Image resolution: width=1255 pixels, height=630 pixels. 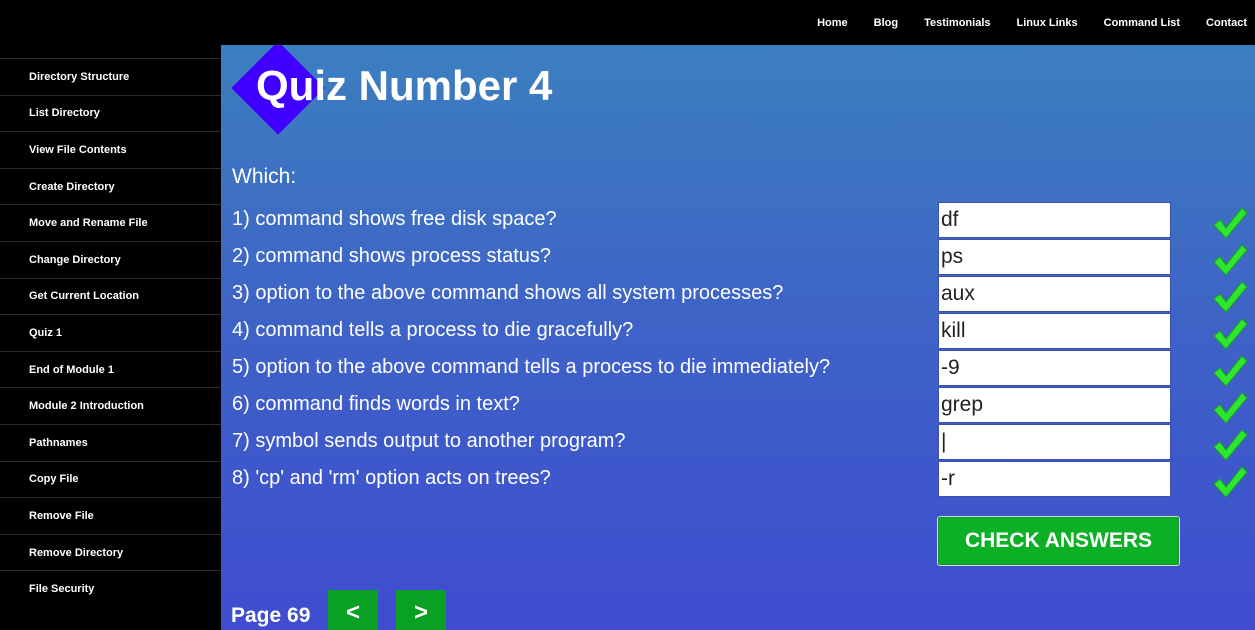 What do you see at coordinates (743, 405) in the screenshot?
I see `question-row: 6) command finds words in text?` at bounding box center [743, 405].